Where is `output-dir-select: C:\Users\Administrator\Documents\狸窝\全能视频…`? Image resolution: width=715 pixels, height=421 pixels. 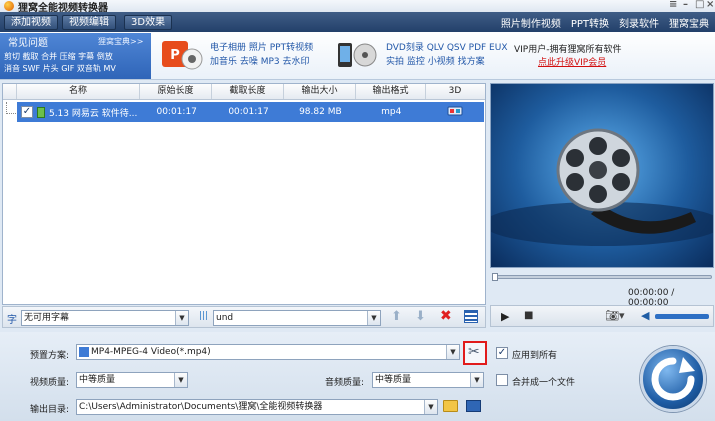
output-dir-select: C:\Users\Administrator\Documents\狸窝\全能视频… is located at coordinates (257, 407).